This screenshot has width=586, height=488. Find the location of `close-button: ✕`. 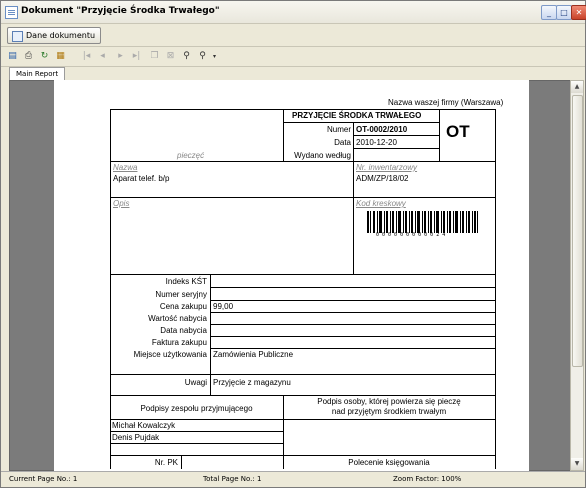

close-button: ✕ is located at coordinates (578, 12).